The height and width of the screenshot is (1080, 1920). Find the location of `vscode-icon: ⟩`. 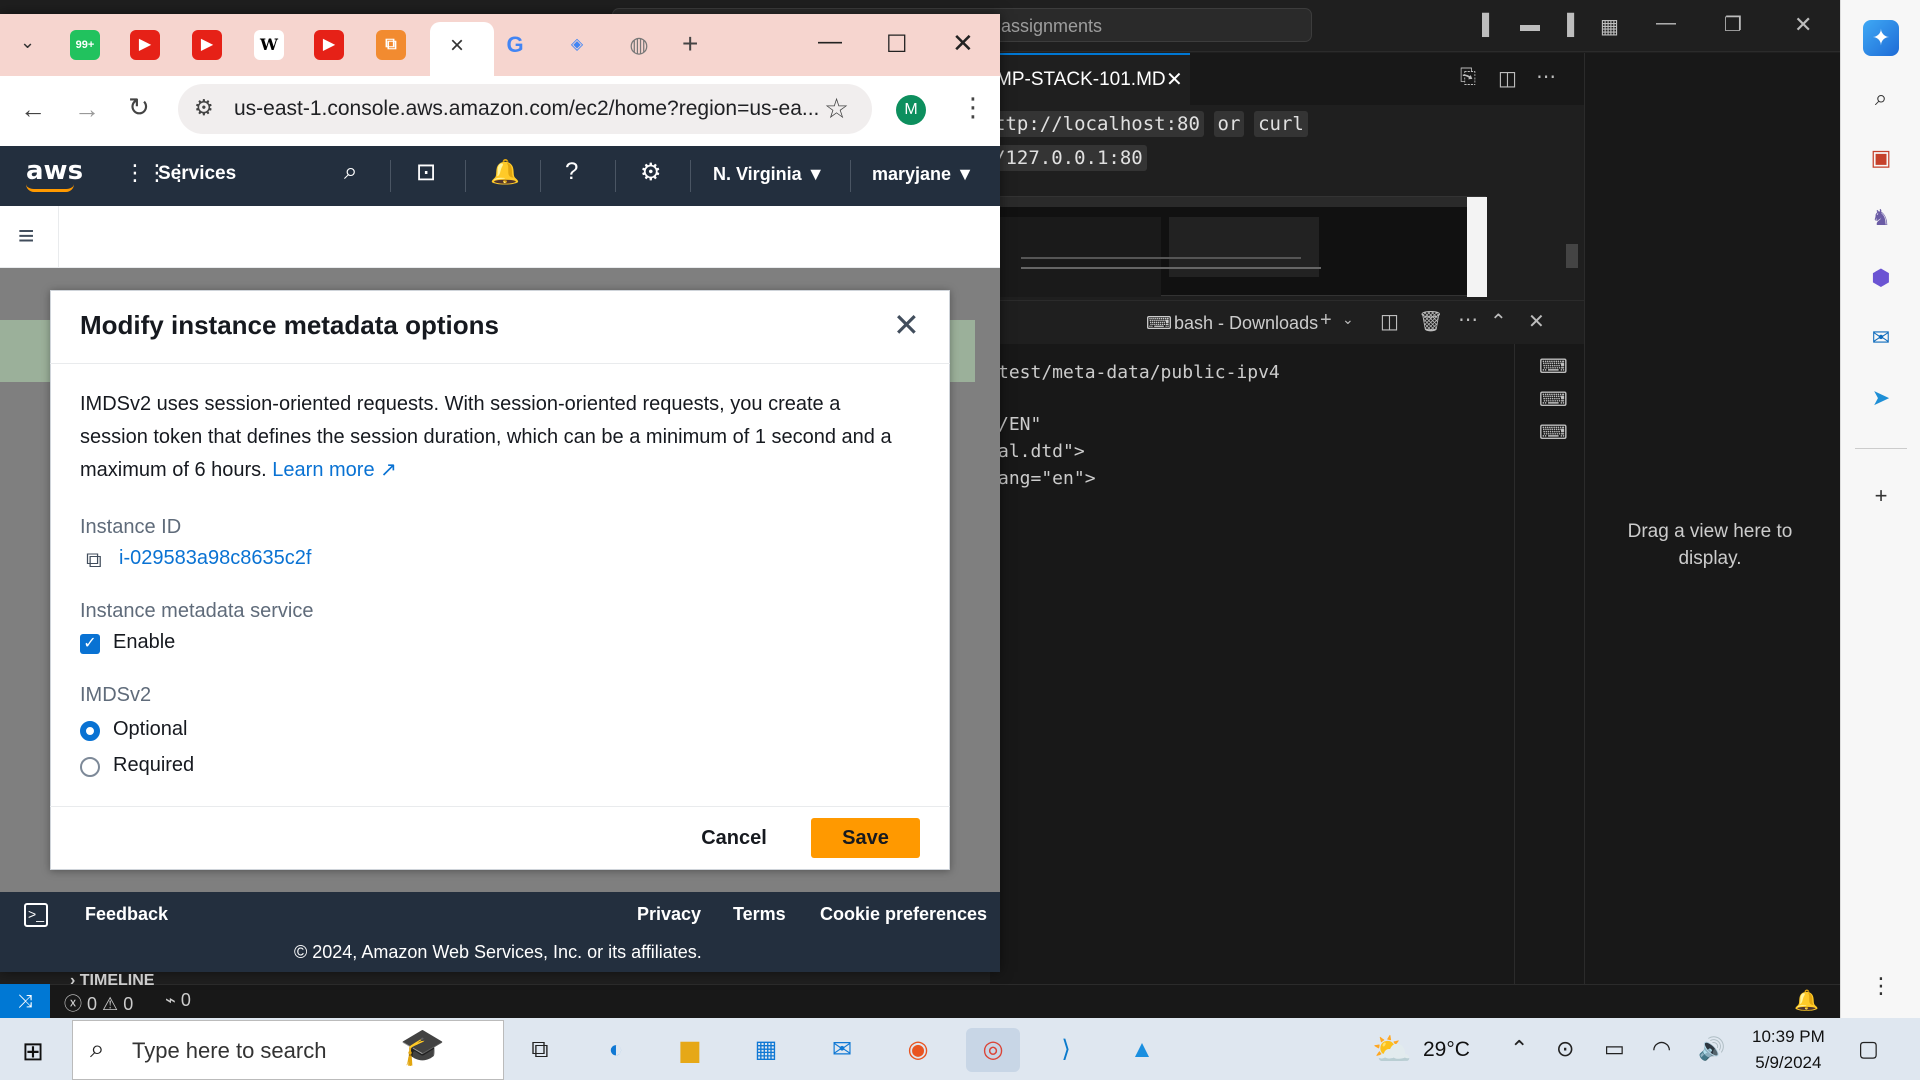

vscode-icon: ⟩ is located at coordinates (1066, 1050).